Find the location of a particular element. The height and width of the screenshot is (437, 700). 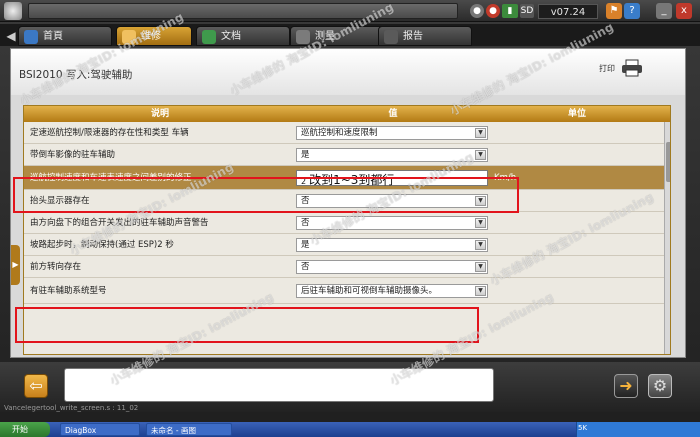

table-row: 由方向盘下的组合开关发出的驻车辅助声音警告 否 ▼ is located at coordinates (344, 223).